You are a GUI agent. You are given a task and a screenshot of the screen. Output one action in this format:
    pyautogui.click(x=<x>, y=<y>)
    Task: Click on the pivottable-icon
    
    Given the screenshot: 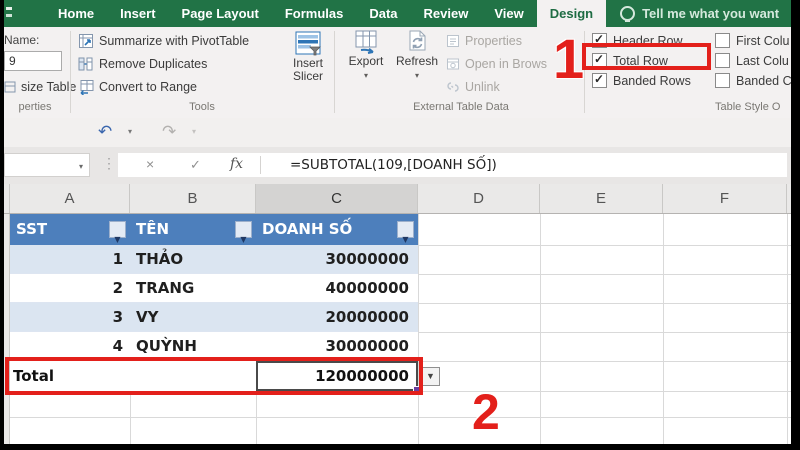 What is the action you would take?
    pyautogui.click(x=86, y=41)
    